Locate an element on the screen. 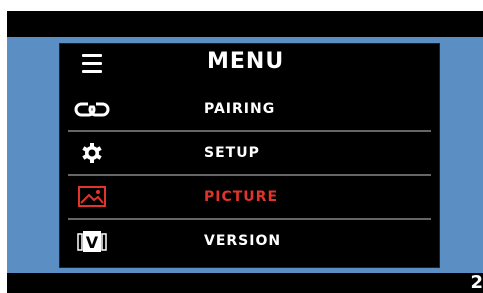 Image resolution: width=483 pixels, height=293 pixels. menu-title: MENU is located at coordinates (246, 61).